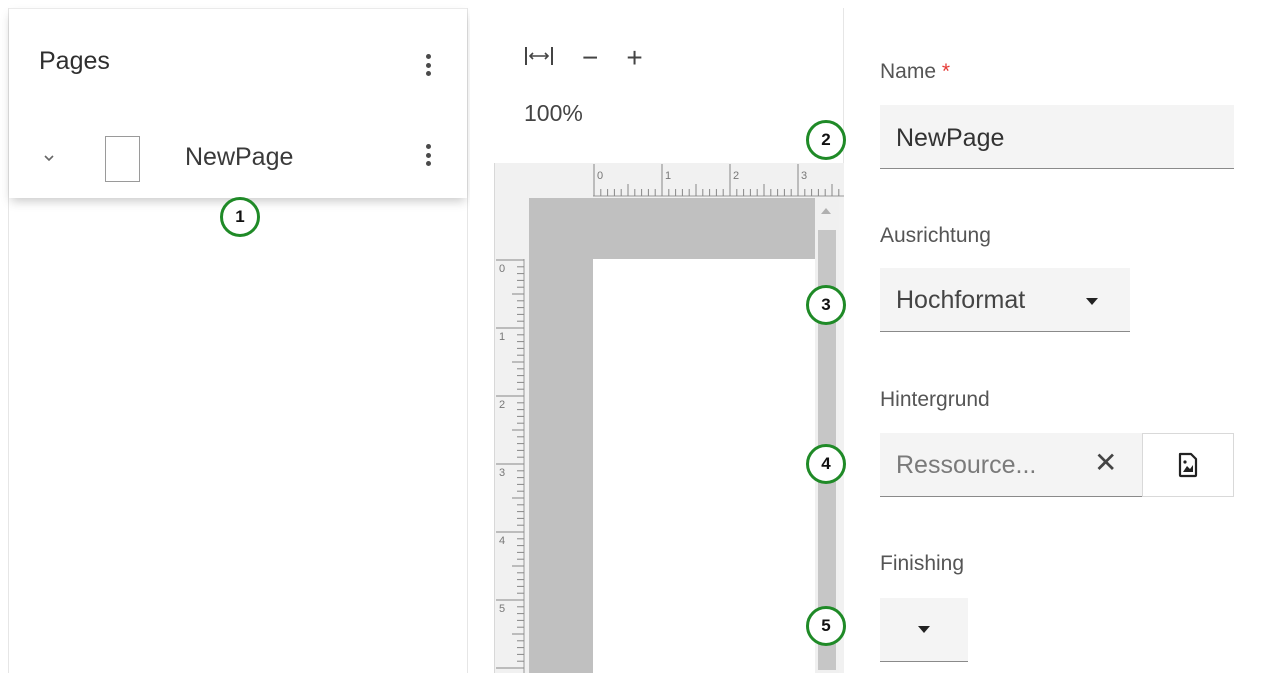 This screenshot has height=673, width=1271. What do you see at coordinates (510, 466) in the screenshot?
I see `ruler-vertical: 0 1 2 3 4 5` at bounding box center [510, 466].